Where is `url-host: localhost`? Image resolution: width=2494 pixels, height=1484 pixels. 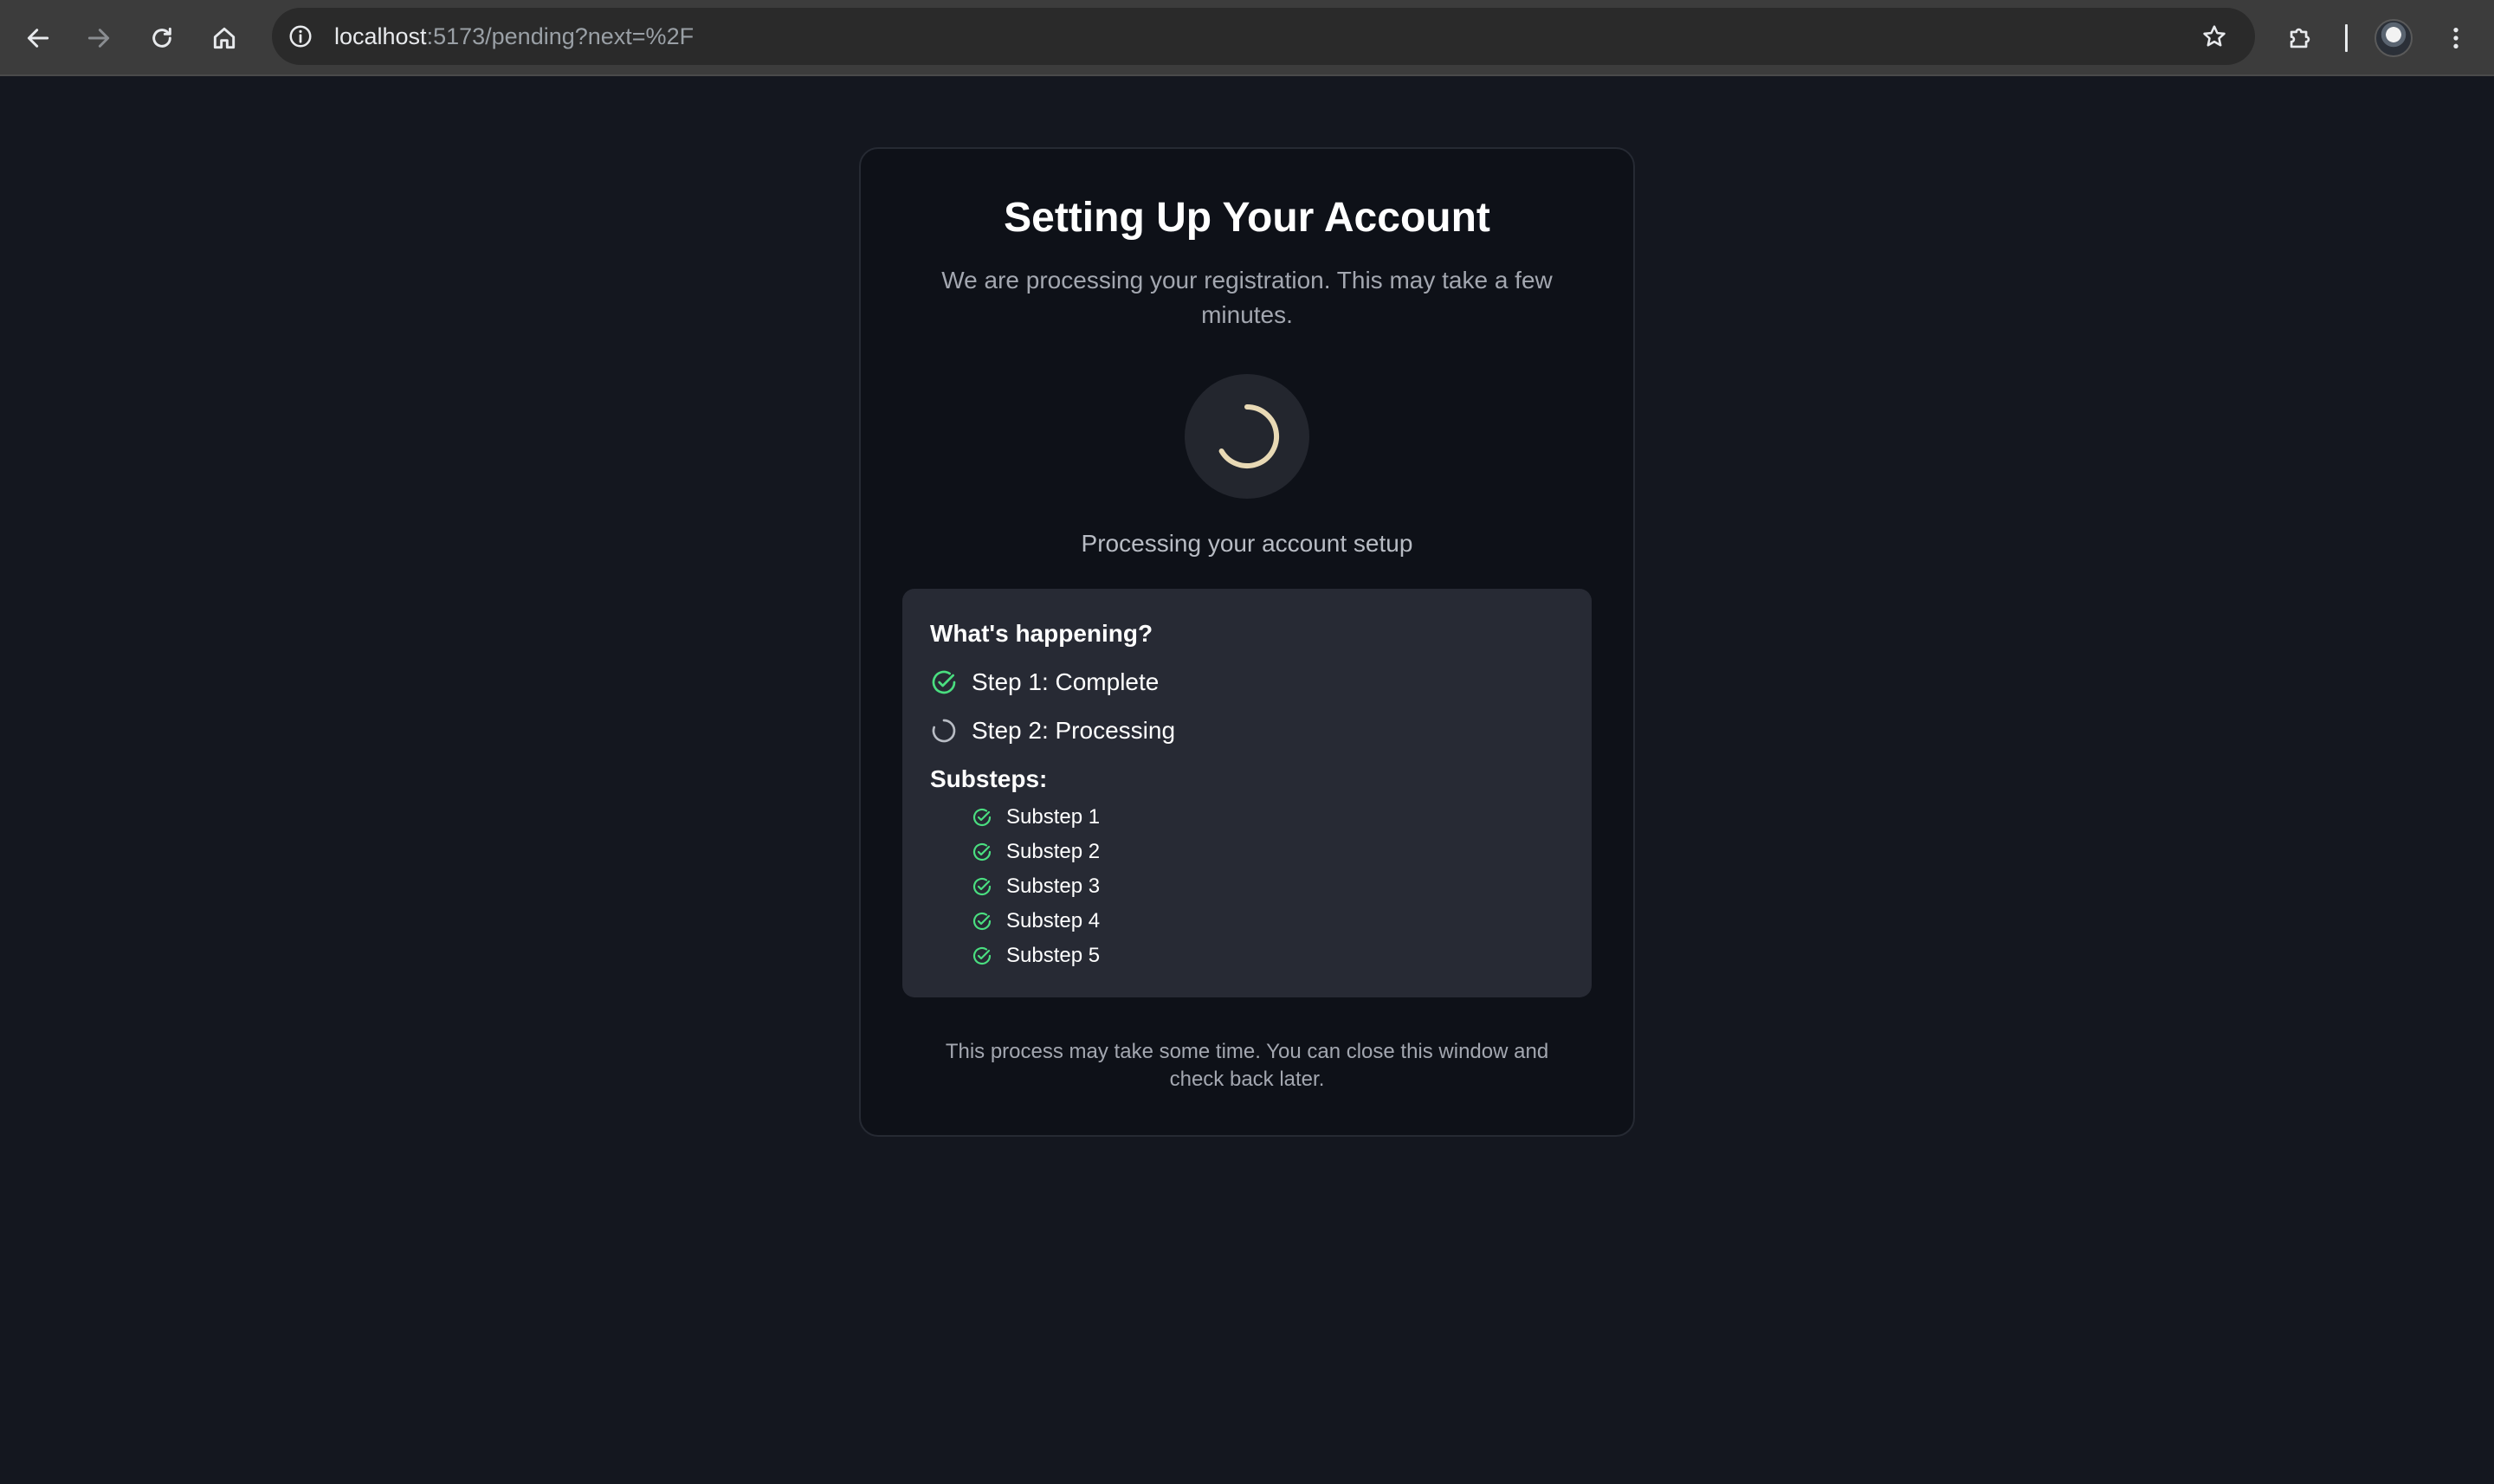
url-host: localhost is located at coordinates (380, 36).